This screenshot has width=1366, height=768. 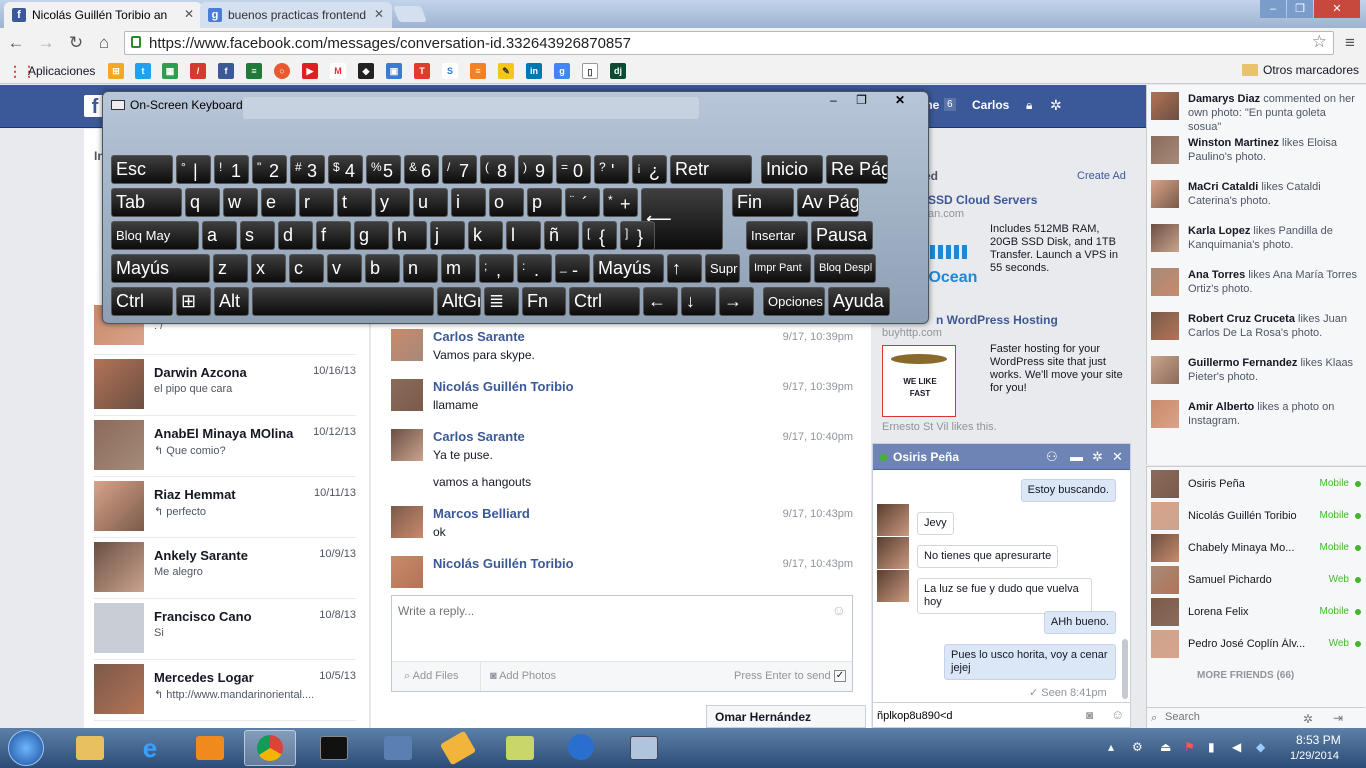 I want to click on profile-link: Carlos, so click(x=990, y=105).